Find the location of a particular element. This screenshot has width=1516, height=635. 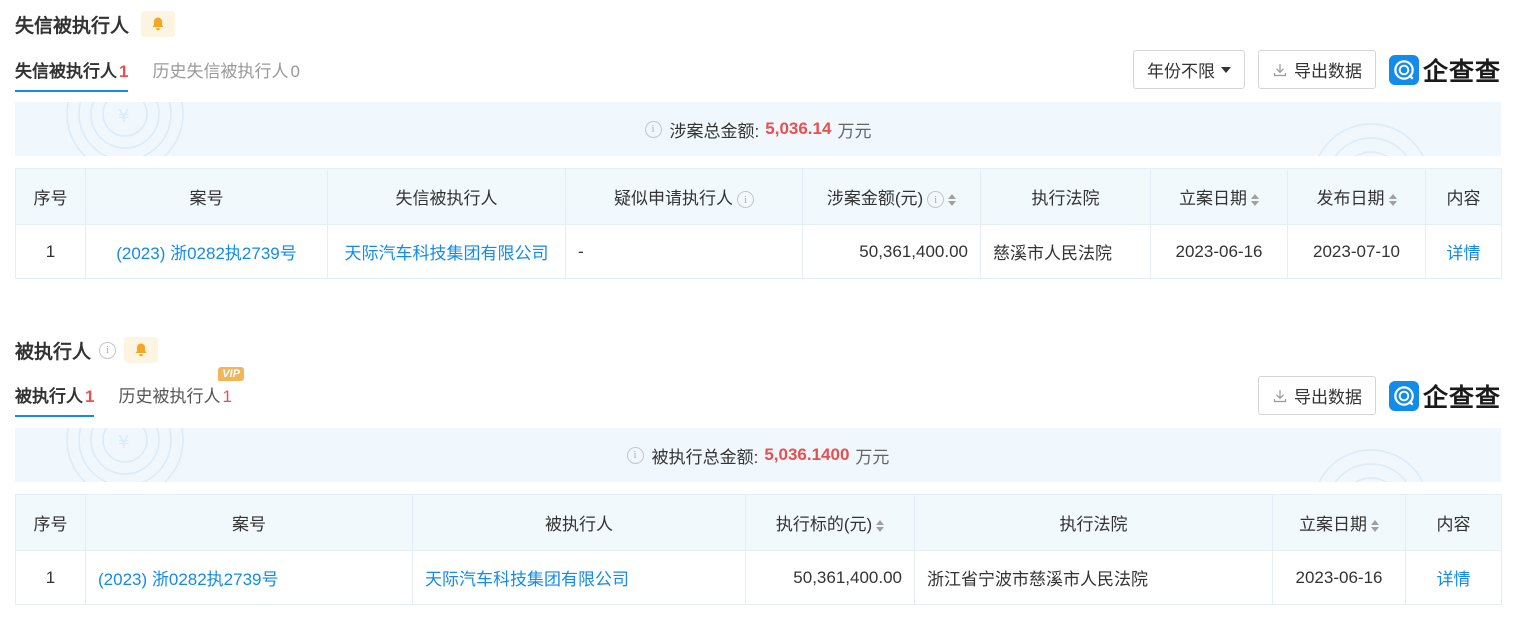

tab-history-dishonest-debtor: 历史失信被执行人 0 is located at coordinates (225, 75).